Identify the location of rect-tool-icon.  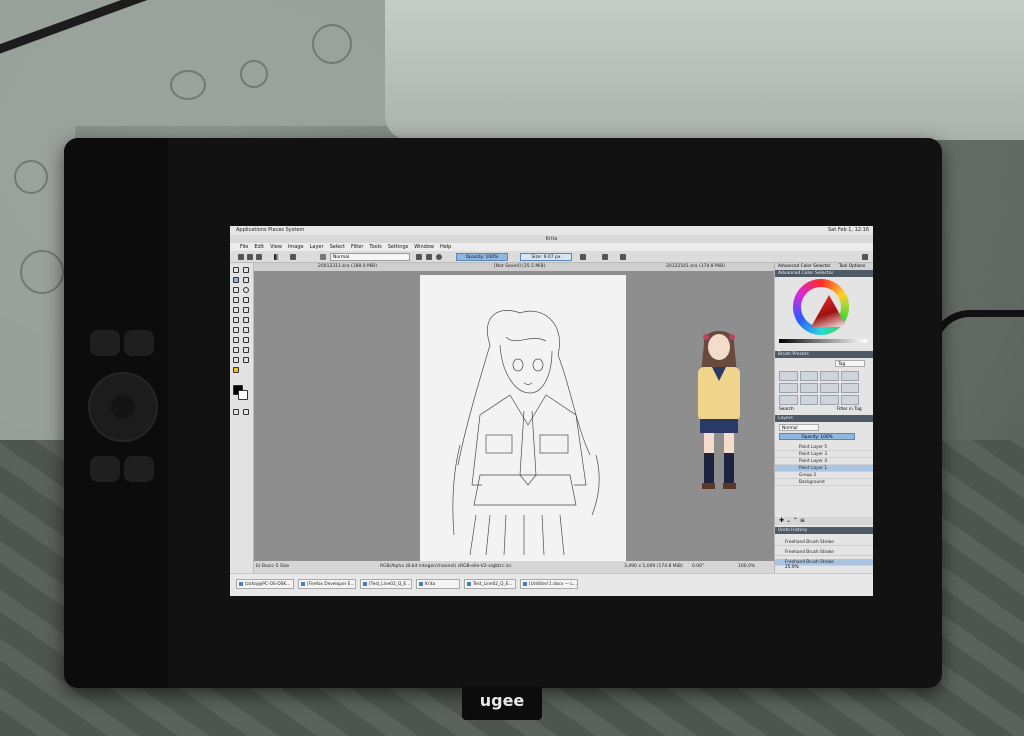
(236, 290).